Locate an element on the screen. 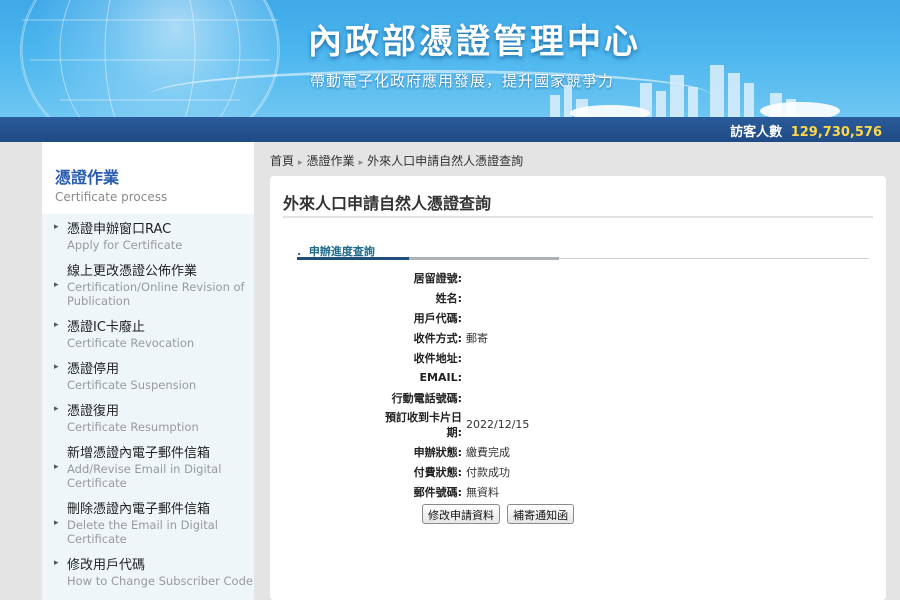  sidebar-item-label: 線上更改憑證公佈作業 is located at coordinates (132, 271).